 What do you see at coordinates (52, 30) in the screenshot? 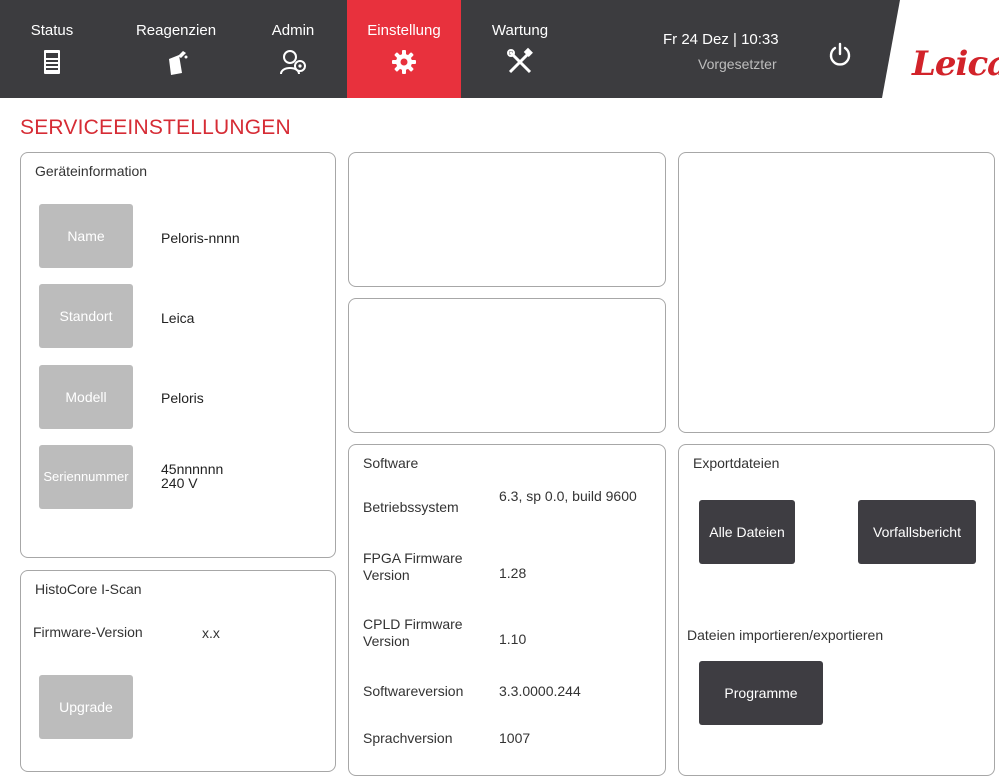
I see `tab-status-label: Status` at bounding box center [52, 30].